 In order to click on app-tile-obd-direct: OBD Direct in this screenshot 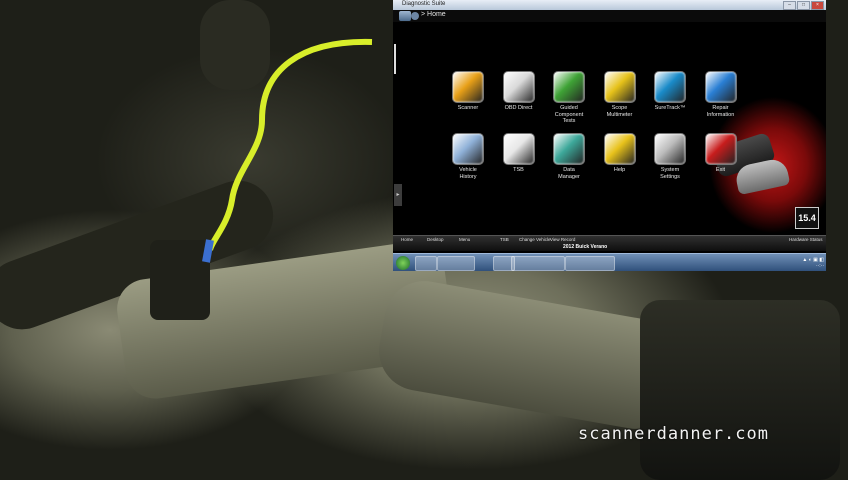, I will do `click(519, 91)`.